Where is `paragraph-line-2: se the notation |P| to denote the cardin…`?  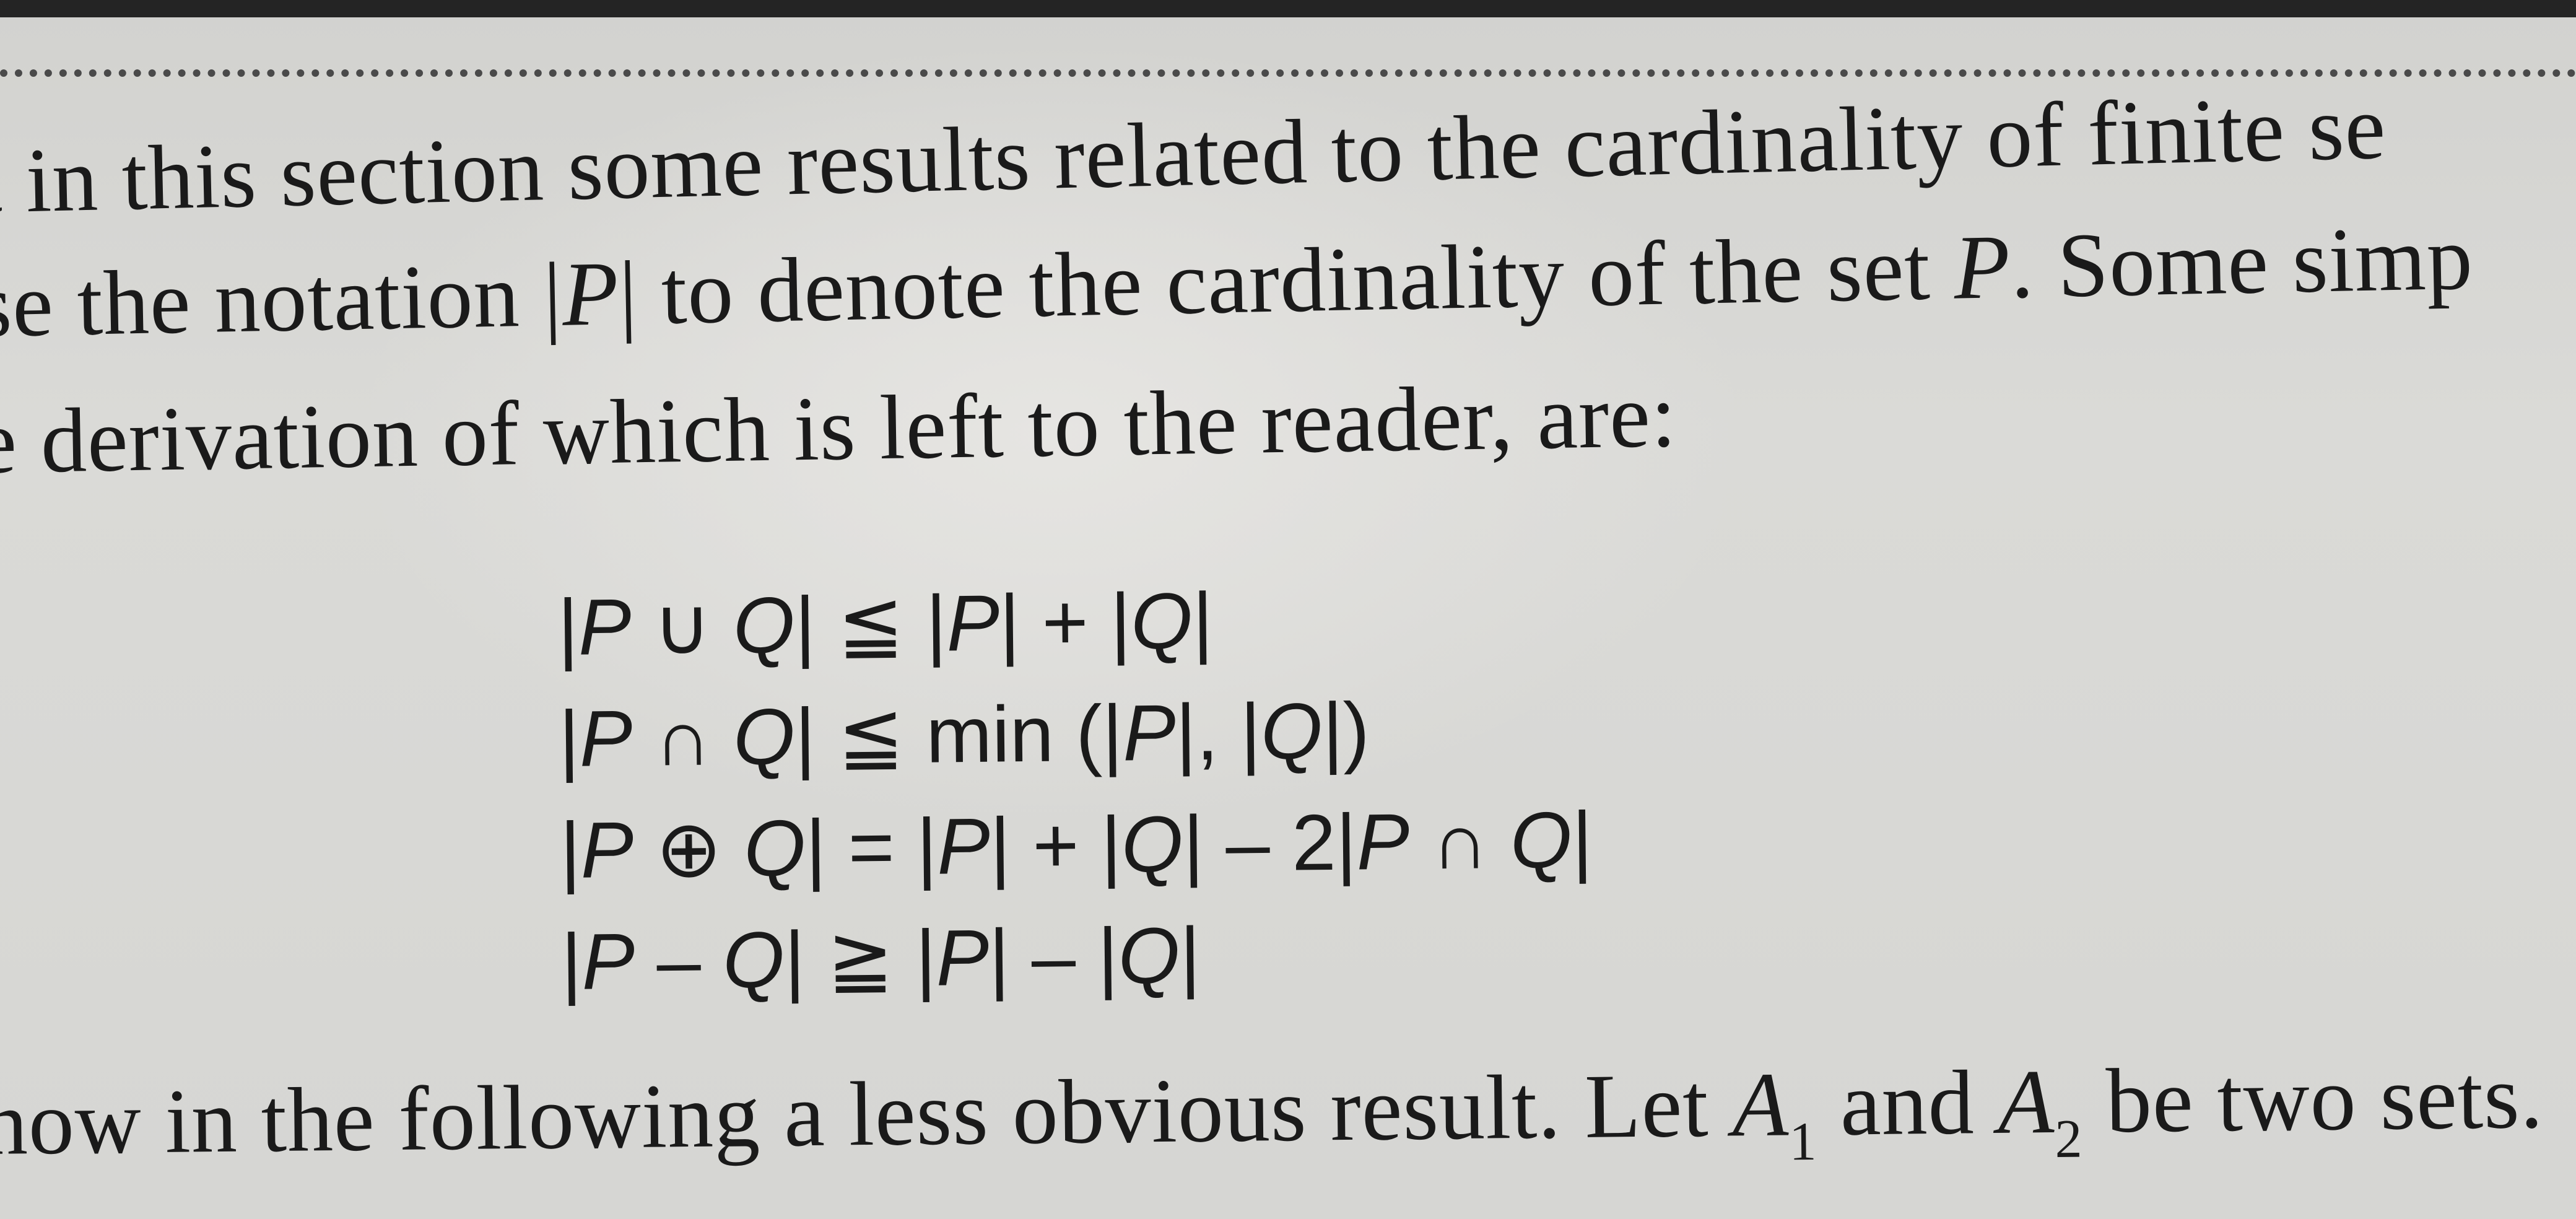
paragraph-line-2: se the notation |P| to denote the cardin… is located at coordinates (1237, 282).